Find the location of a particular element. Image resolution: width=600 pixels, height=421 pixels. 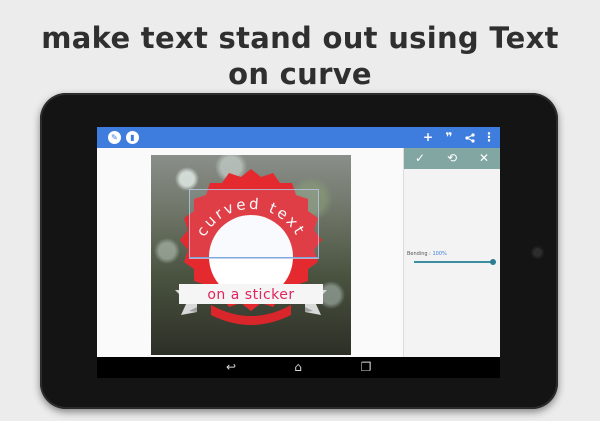

bending-label: Bending : 100% is located at coordinates (427, 254).